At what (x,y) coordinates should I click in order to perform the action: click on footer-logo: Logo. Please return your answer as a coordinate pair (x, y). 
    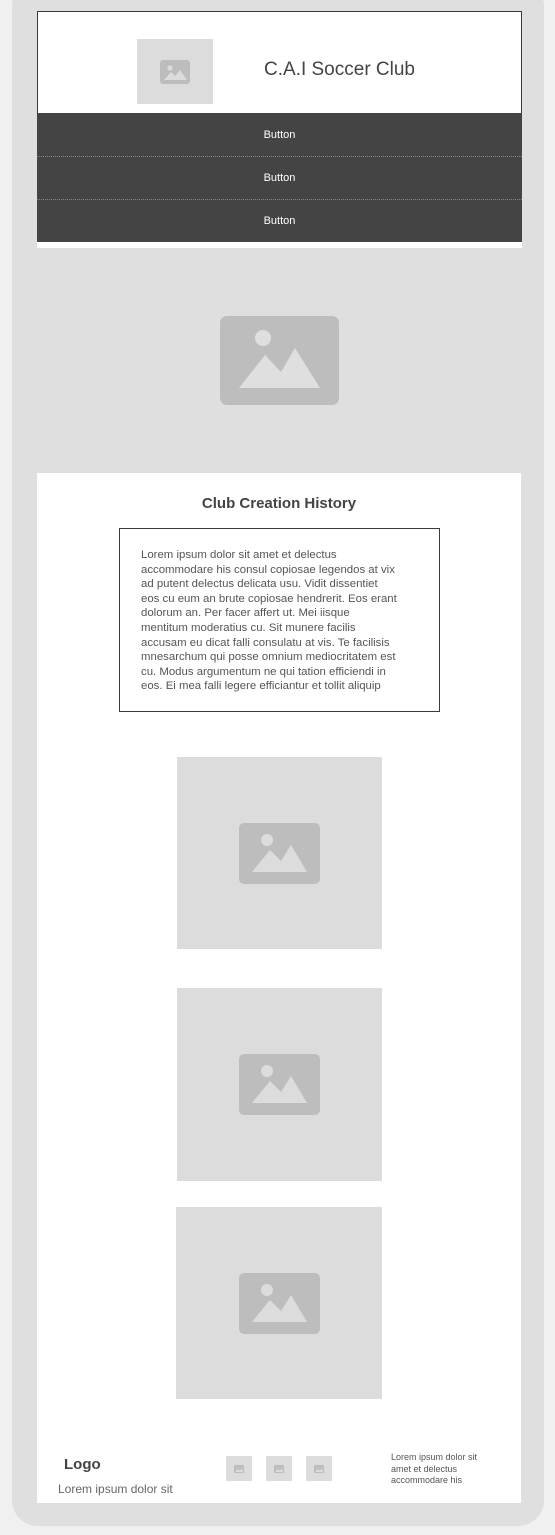
    Looking at the image, I should click on (82, 1464).